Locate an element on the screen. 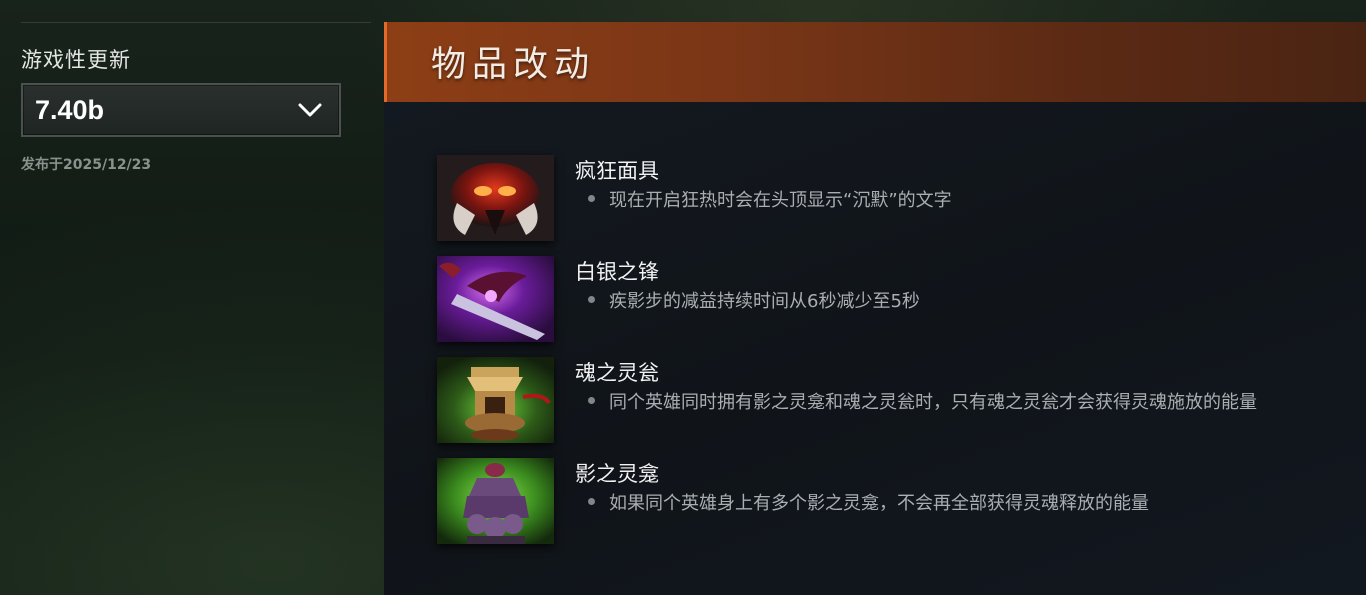 This screenshot has height=595, width=1366. item-name: 疯狂面具 is located at coordinates (617, 171).